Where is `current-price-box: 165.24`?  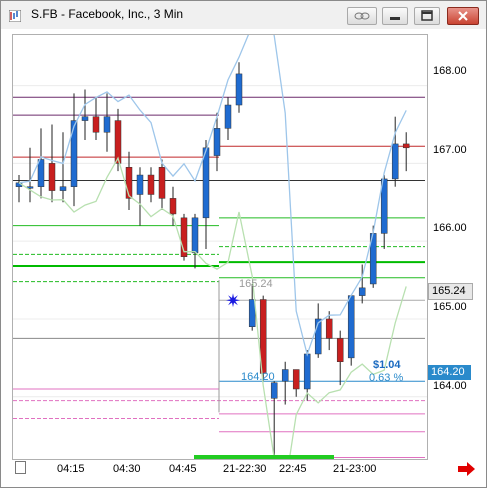
current-price-box: 165.24 is located at coordinates (450, 291).